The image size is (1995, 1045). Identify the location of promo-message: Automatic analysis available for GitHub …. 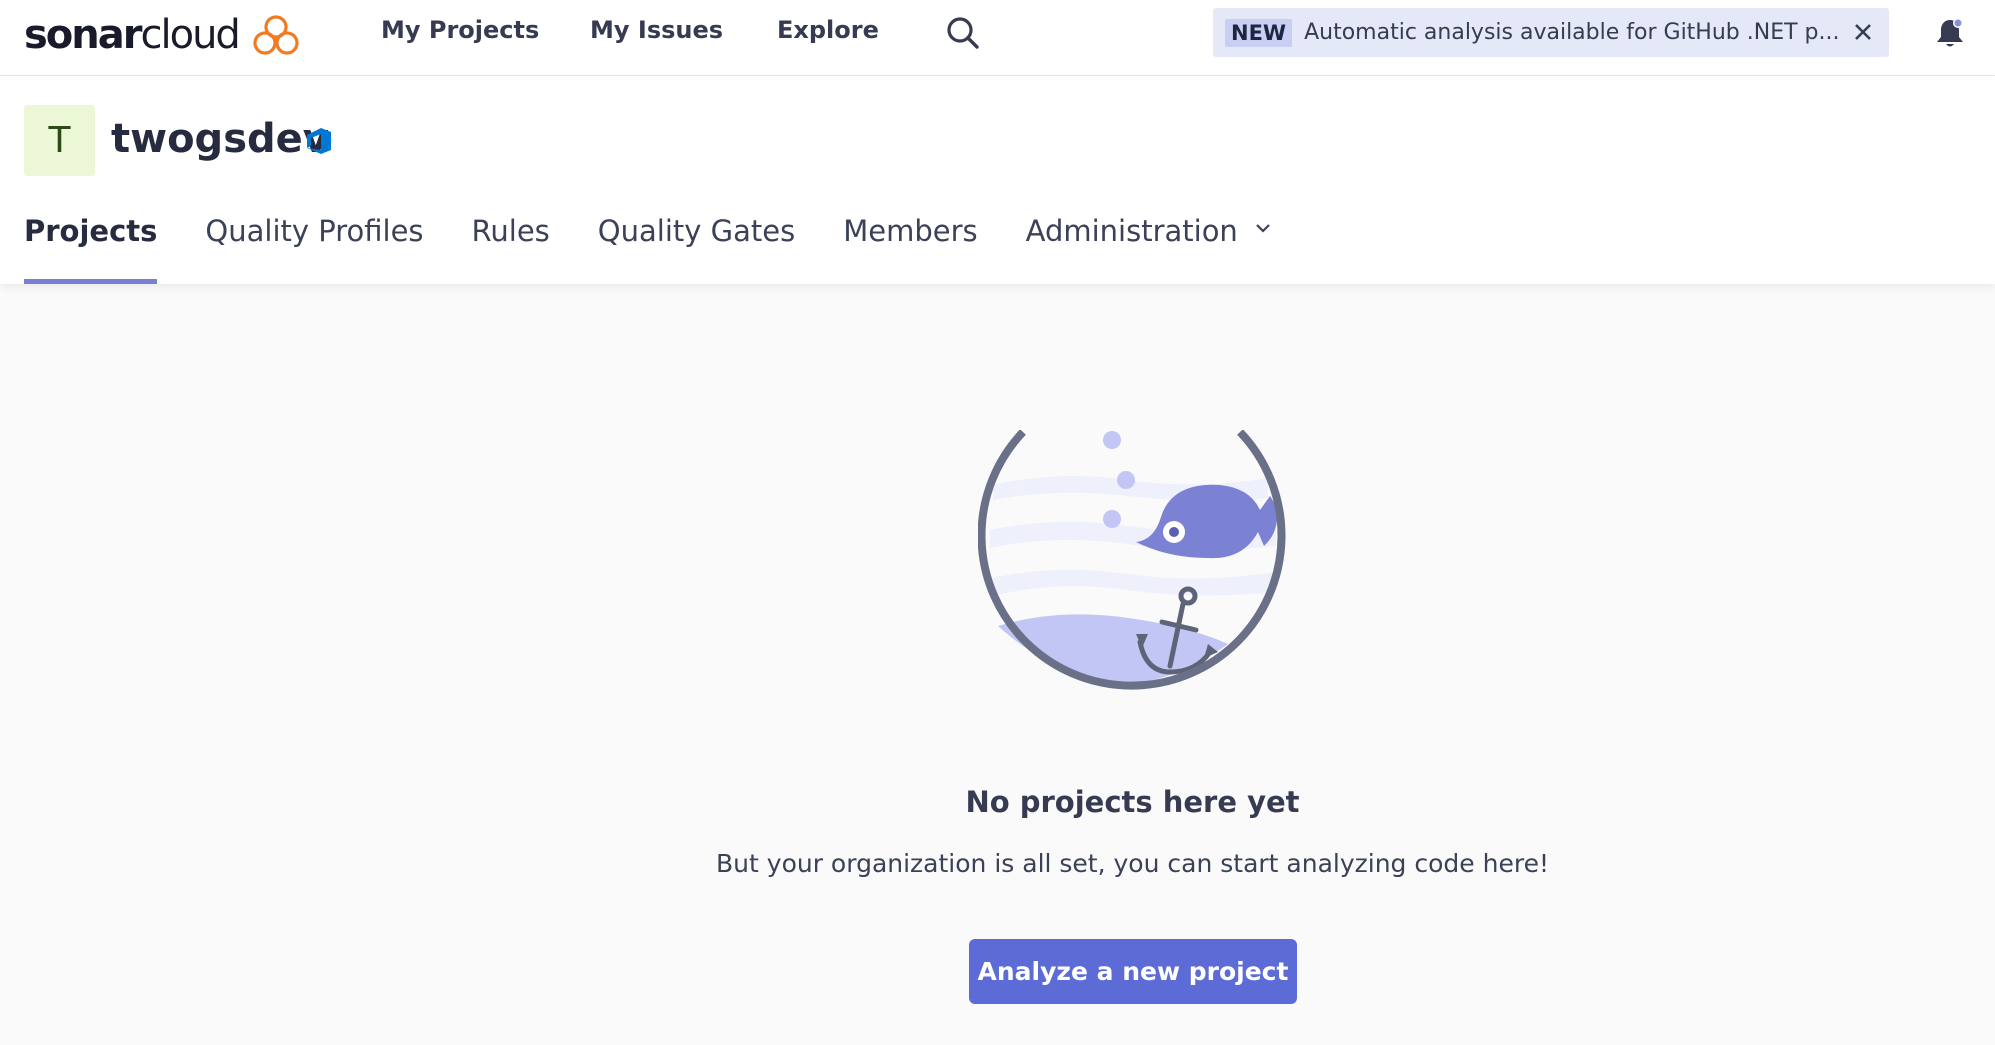
(1584, 32).